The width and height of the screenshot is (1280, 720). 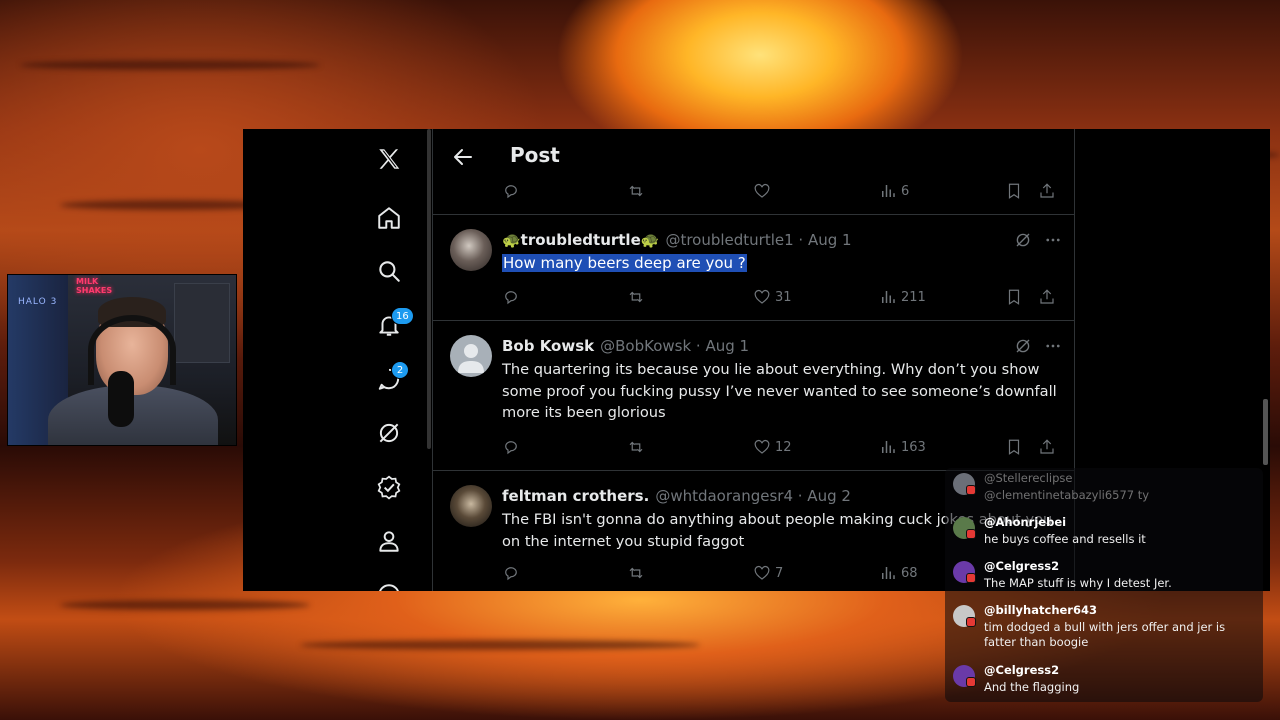 What do you see at coordinates (753, 157) in the screenshot?
I see `post-header: Post` at bounding box center [753, 157].